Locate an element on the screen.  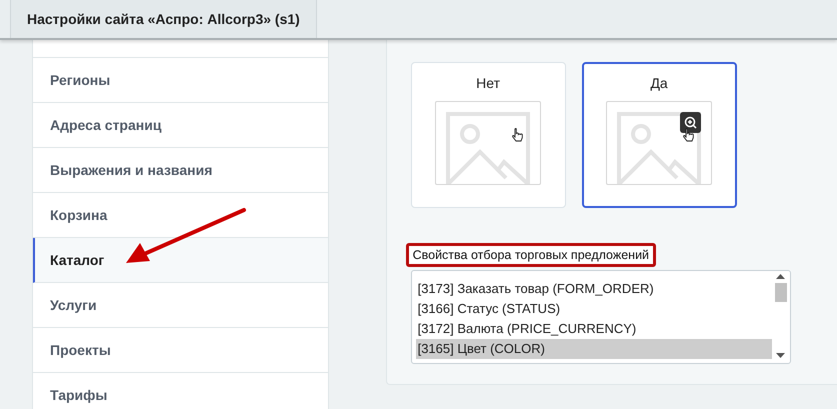
list-option: [3166] Статус (STATUS) is located at coordinates (594, 309).